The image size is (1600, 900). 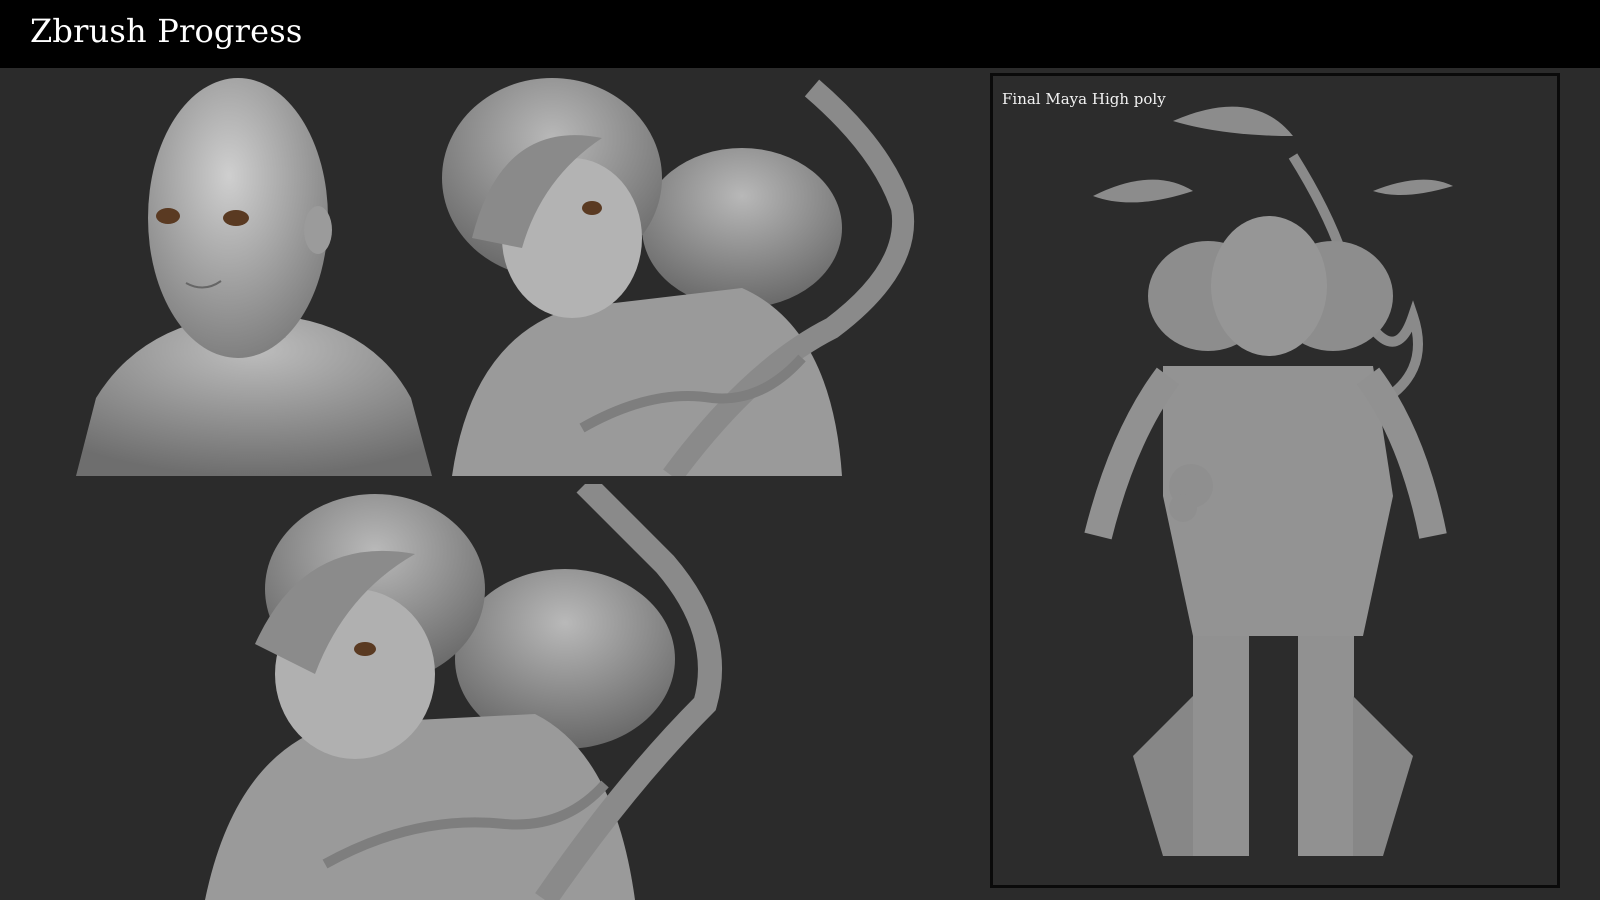 I want to click on character-wip-render-icon, so click(x=463, y=692).